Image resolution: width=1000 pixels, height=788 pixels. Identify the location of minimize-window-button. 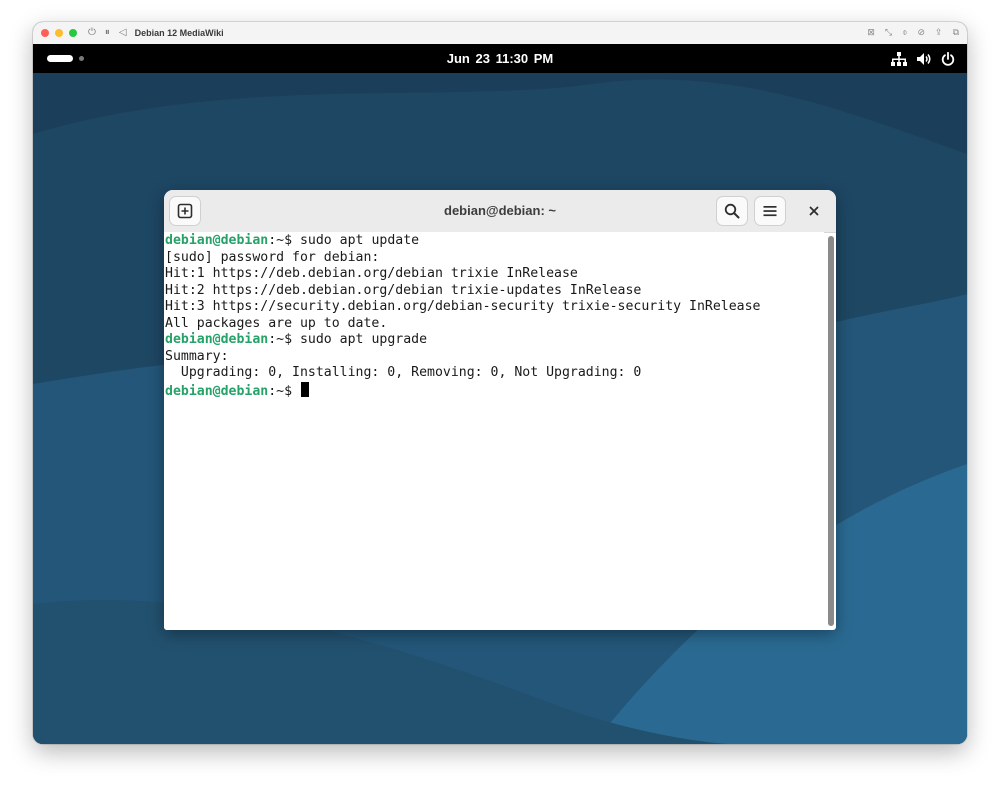
(59, 33).